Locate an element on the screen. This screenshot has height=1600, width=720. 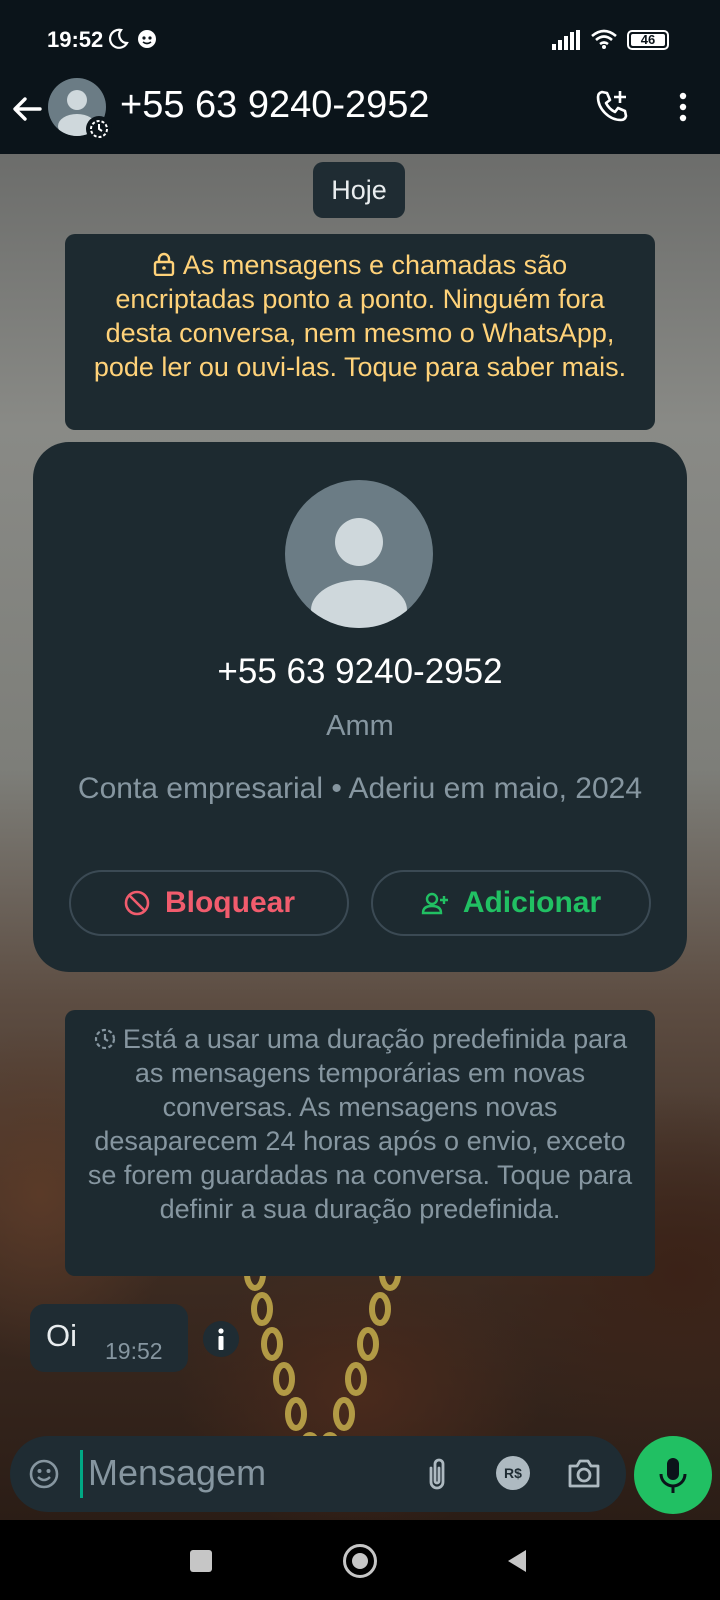
status-time: 19:52 is located at coordinates (75, 39).